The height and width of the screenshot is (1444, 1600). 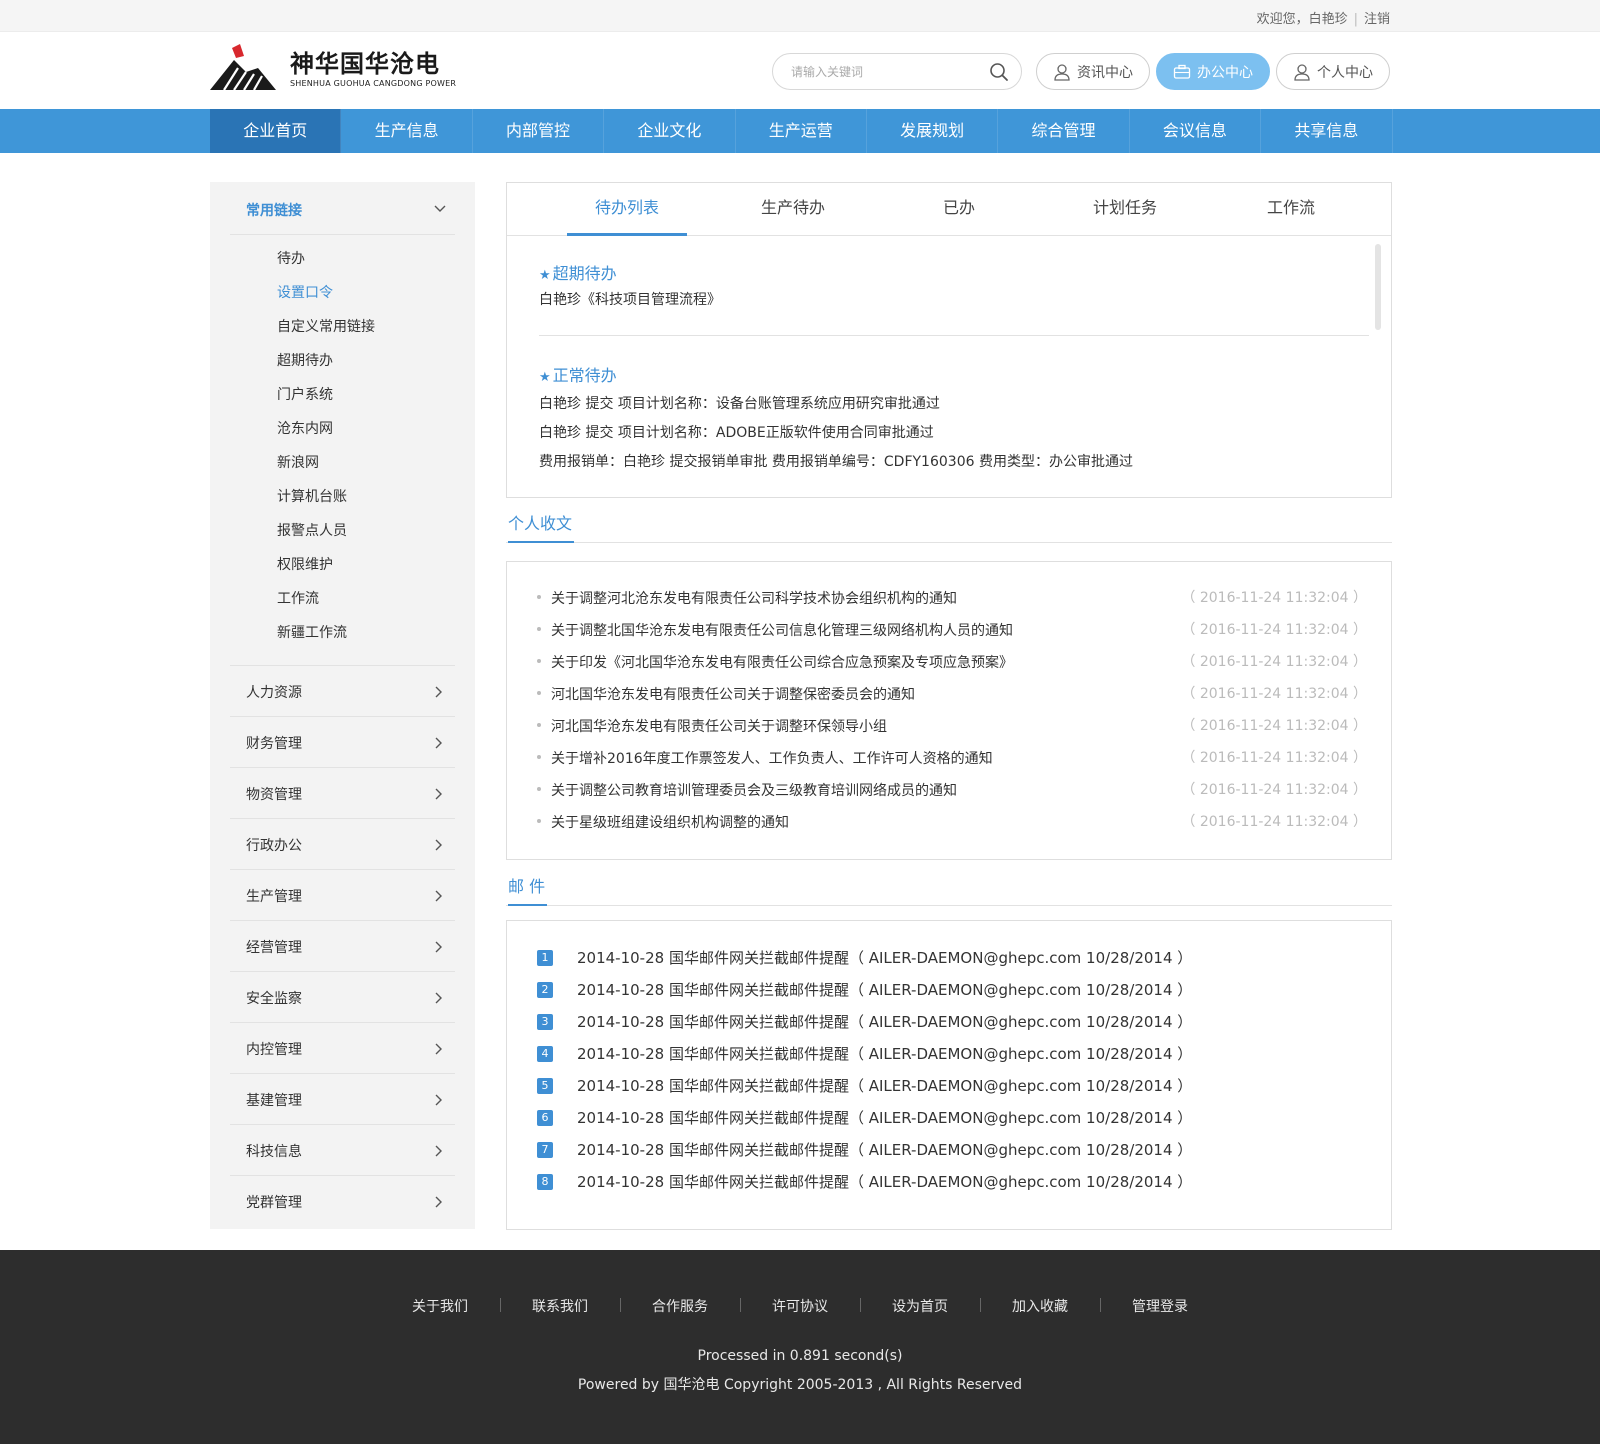 I want to click on doc-title: 关于调整公司教育培训管理委员会及三级教育培训网络成员的通知, so click(x=754, y=790).